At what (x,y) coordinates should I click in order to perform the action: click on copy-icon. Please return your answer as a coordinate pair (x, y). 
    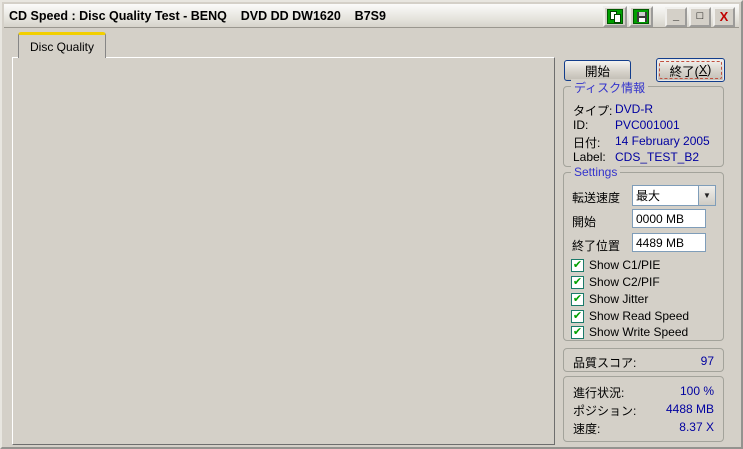
    Looking at the image, I should click on (615, 16).